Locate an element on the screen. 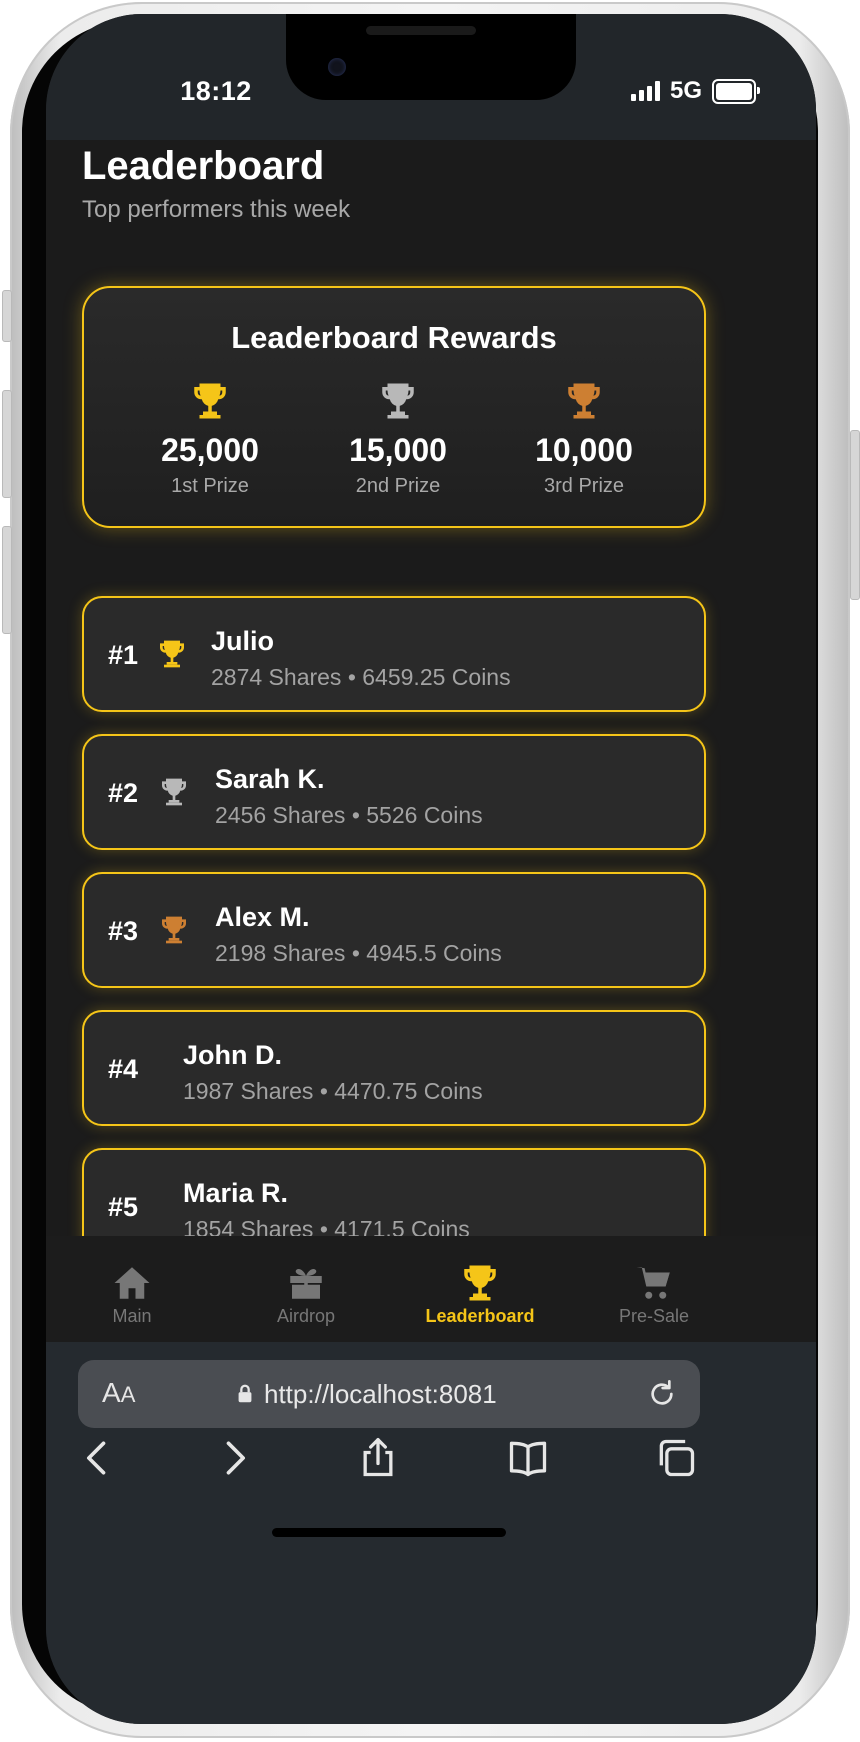  cart-icon is located at coordinates (653, 1283).